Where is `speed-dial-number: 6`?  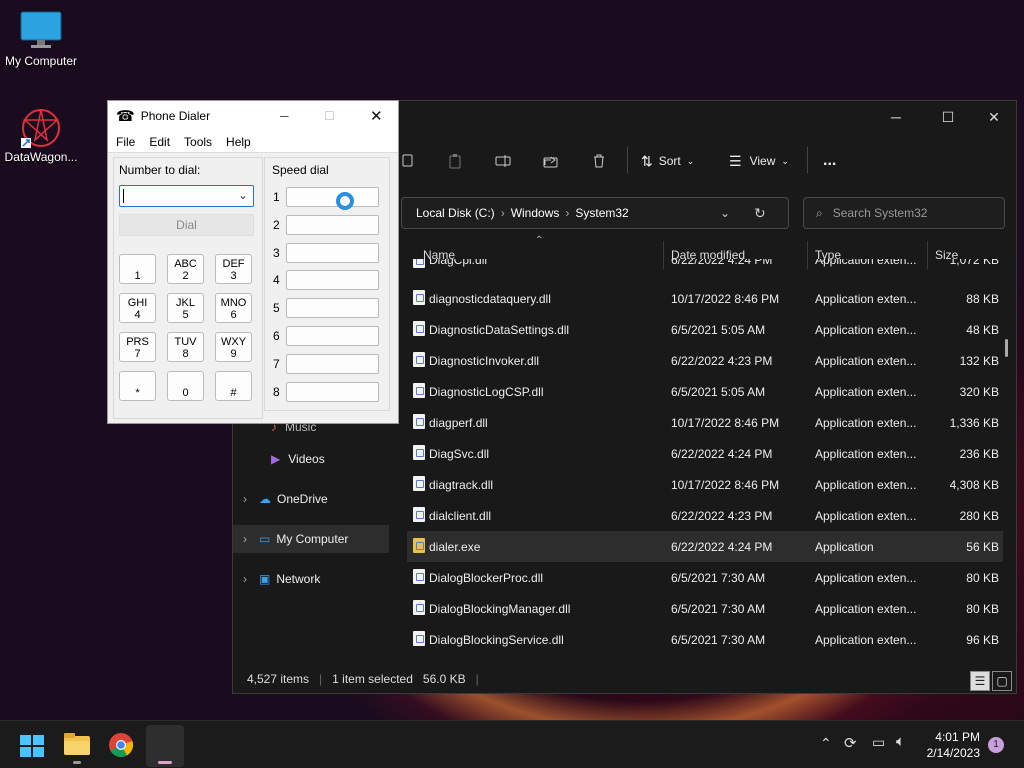 speed-dial-number: 6 is located at coordinates (276, 336).